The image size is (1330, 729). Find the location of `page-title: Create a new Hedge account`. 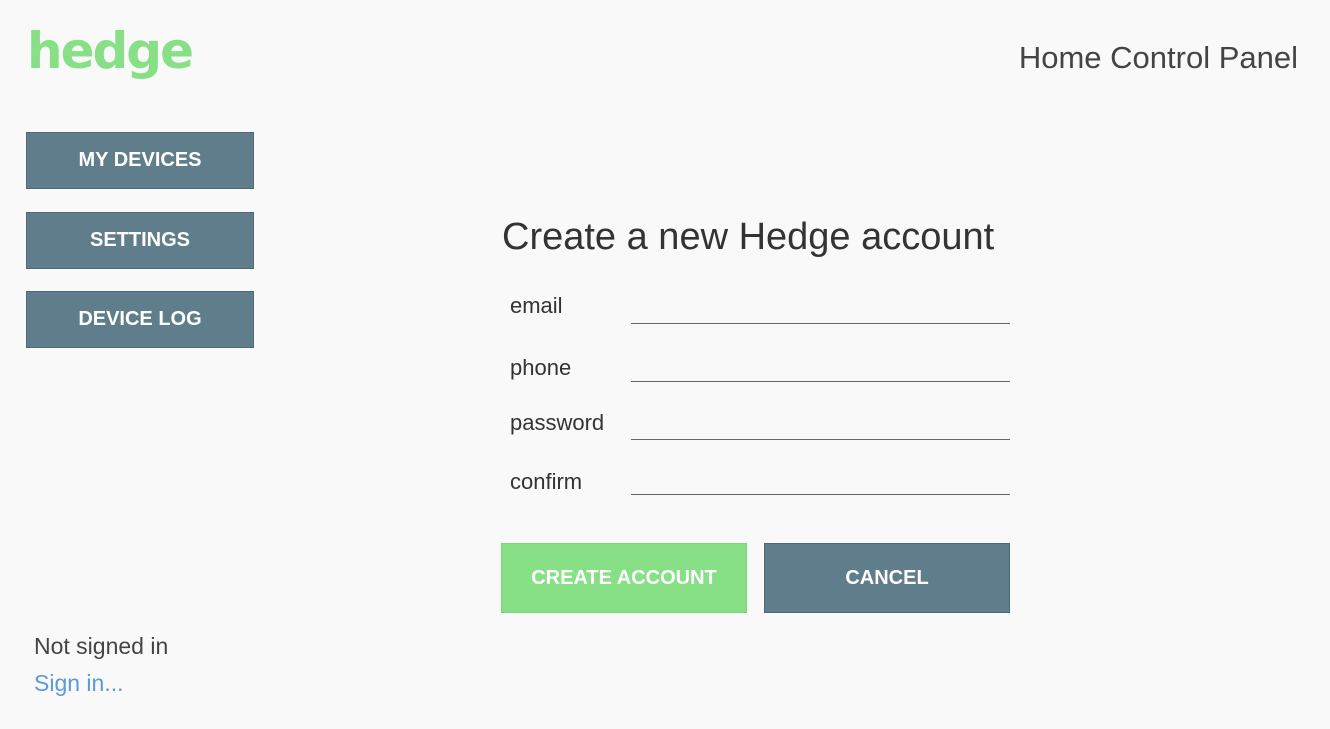

page-title: Create a new Hedge account is located at coordinates (748, 237).